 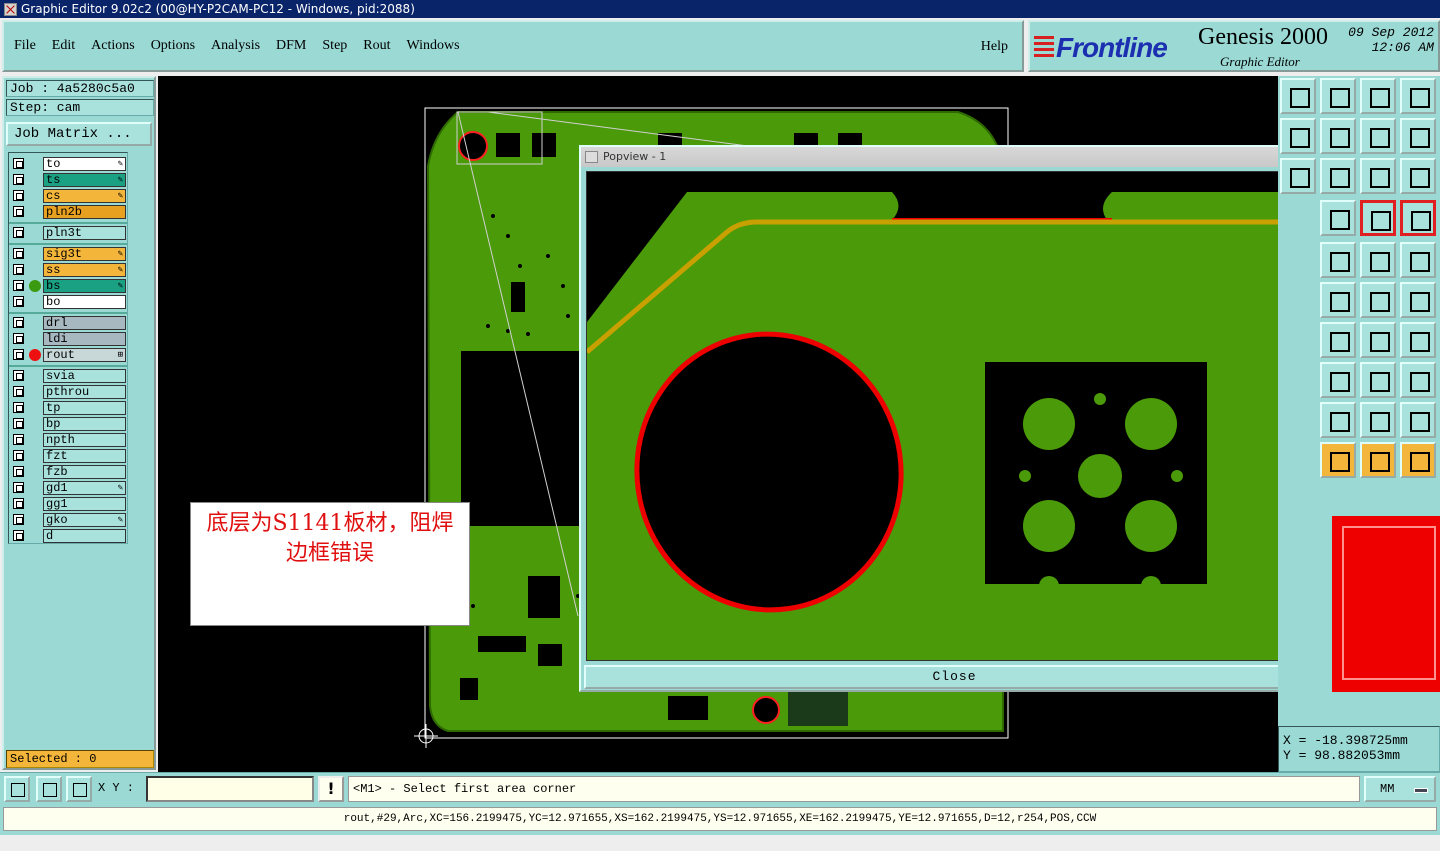 I want to click on layer-row-fzt: fzt, so click(x=68, y=456).